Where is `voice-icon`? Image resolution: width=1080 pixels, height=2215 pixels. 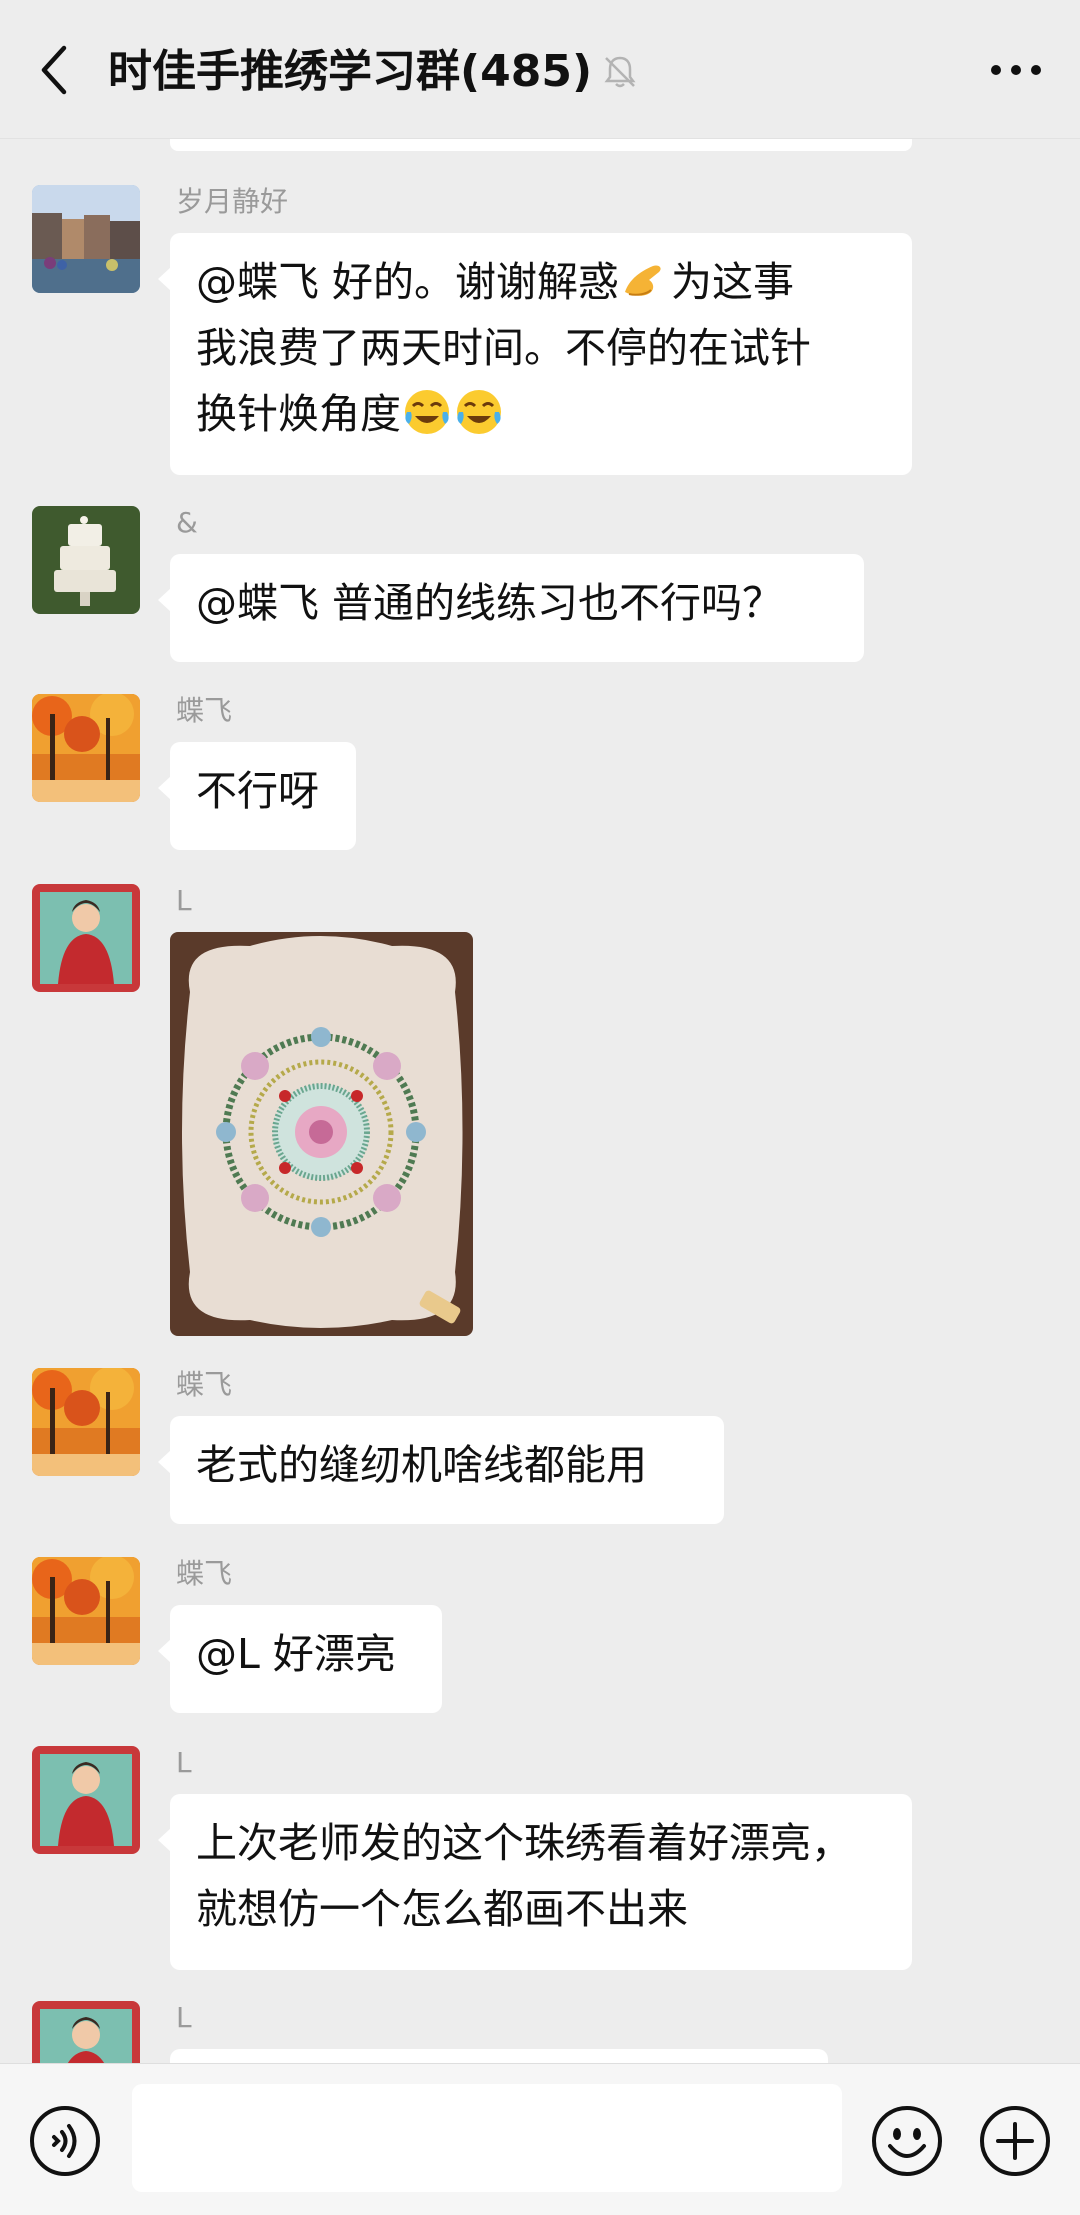
voice-icon is located at coordinates (65, 2141).